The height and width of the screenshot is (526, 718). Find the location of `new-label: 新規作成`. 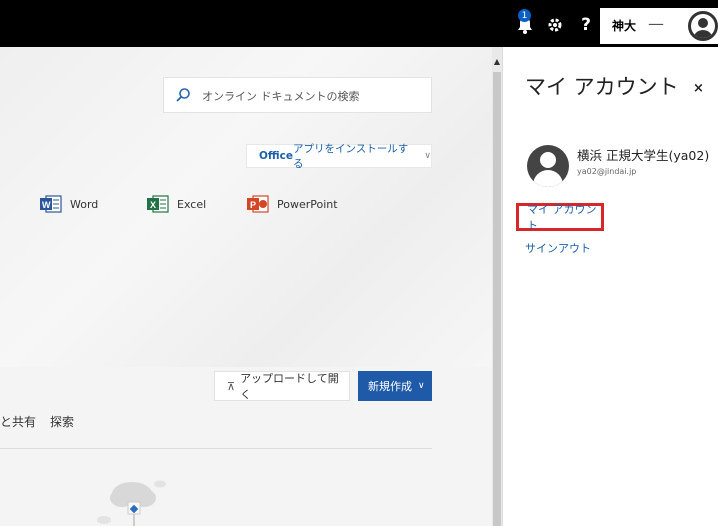

new-label: 新規作成 is located at coordinates (390, 386).